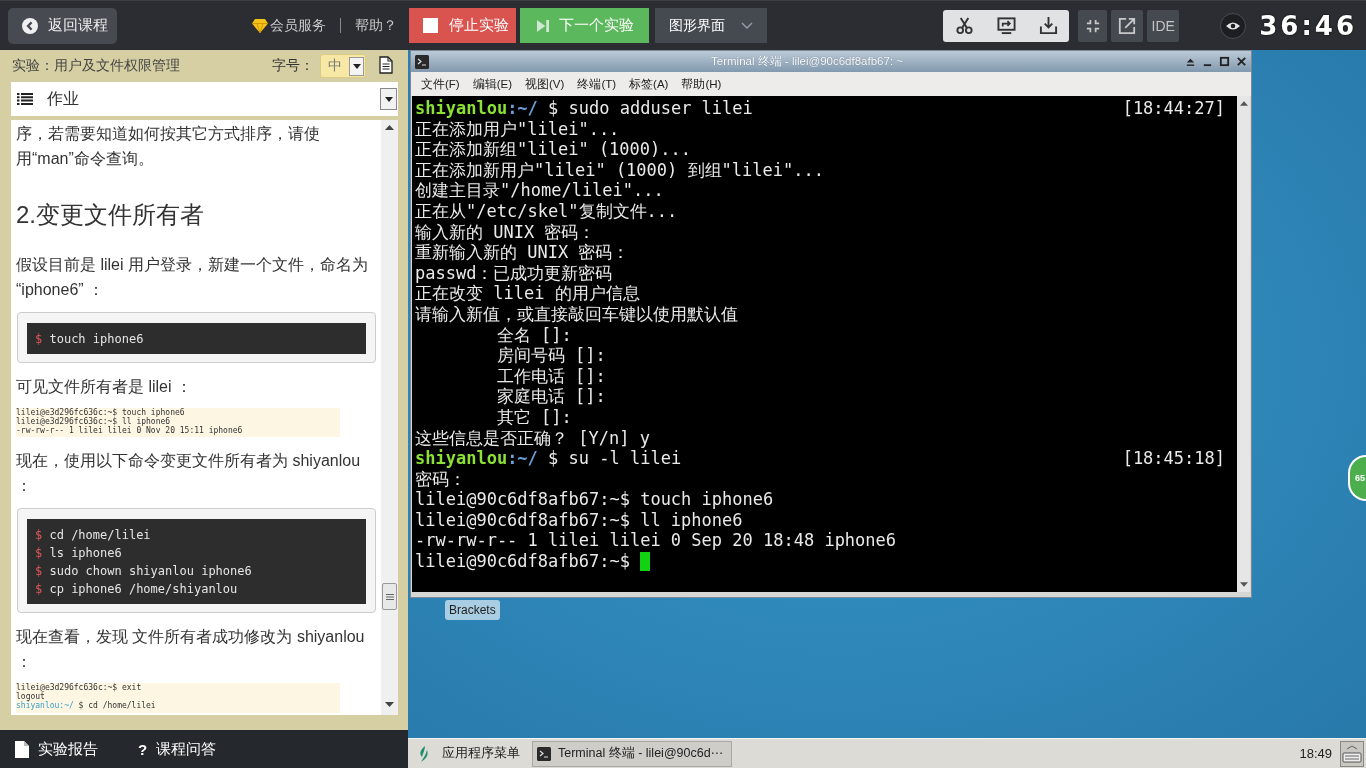 This screenshot has height=768, width=1366. What do you see at coordinates (143, 749) in the screenshot?
I see `question-mark-icon: ?` at bounding box center [143, 749].